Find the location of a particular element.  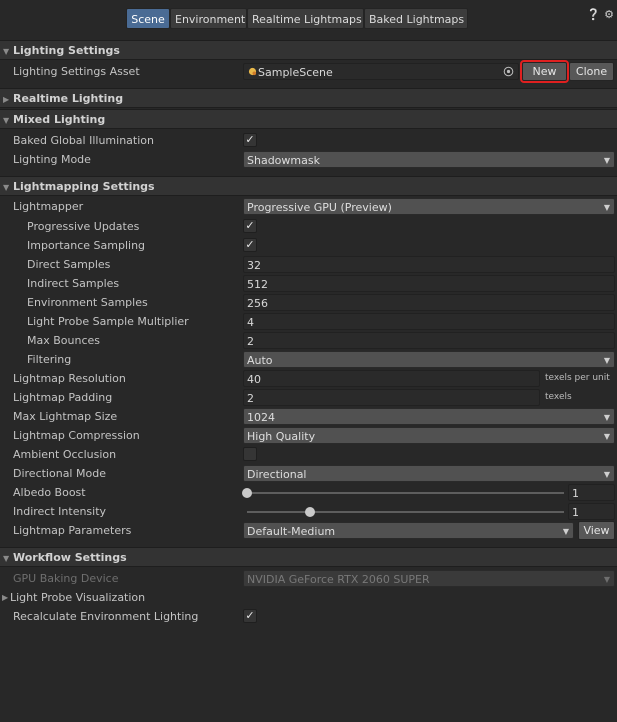

field-label: Lightmap Parameters is located at coordinates (72, 530).